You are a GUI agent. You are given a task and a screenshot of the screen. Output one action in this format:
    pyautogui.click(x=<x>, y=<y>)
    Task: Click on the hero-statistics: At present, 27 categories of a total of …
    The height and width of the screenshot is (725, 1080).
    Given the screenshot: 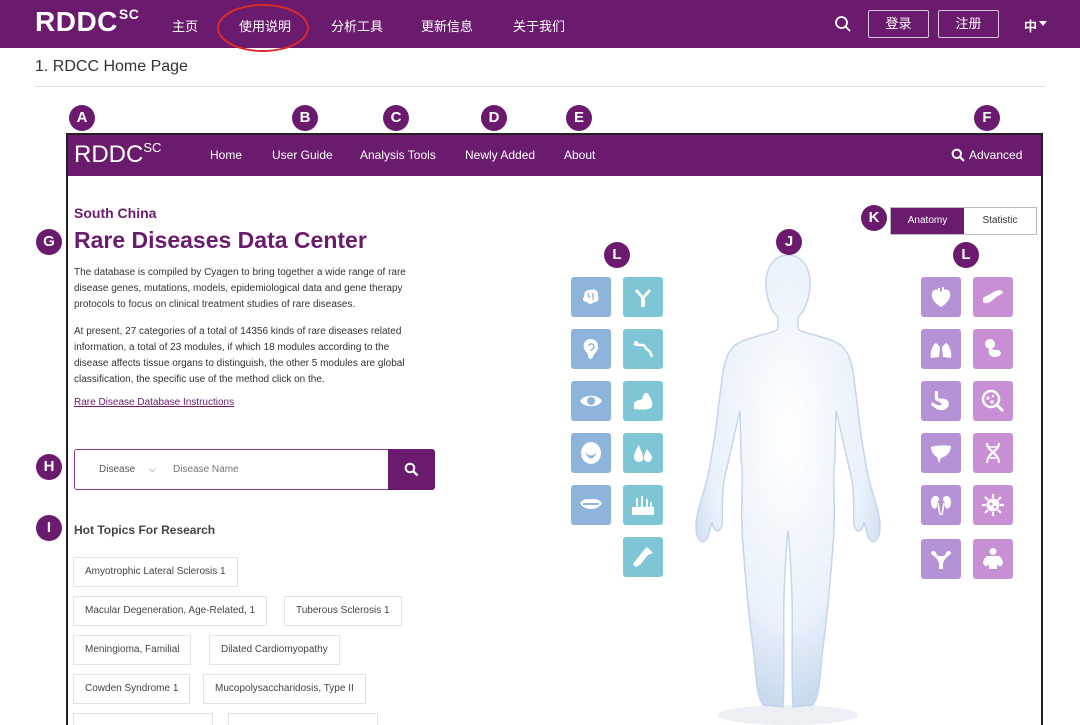 What is the action you would take?
    pyautogui.click(x=239, y=355)
    